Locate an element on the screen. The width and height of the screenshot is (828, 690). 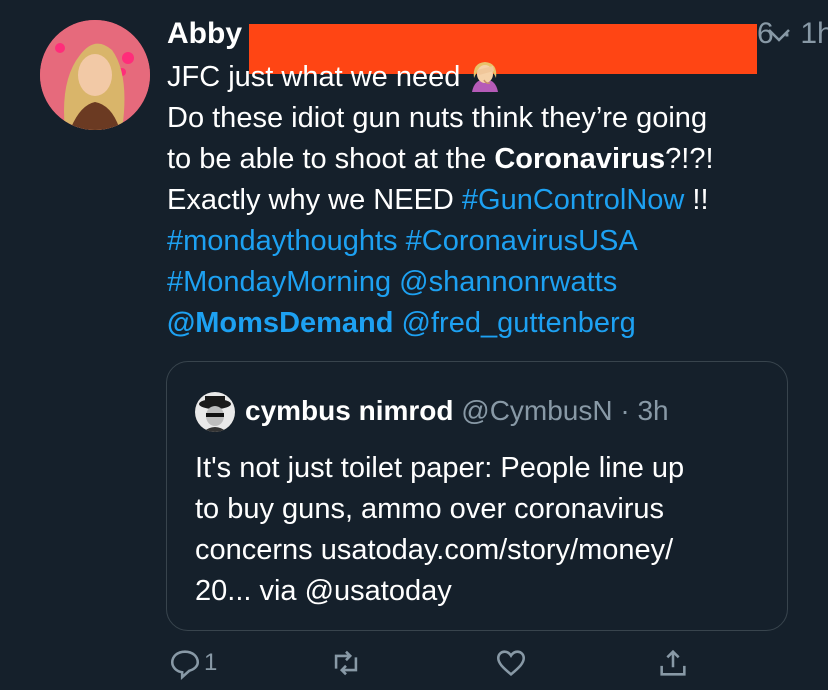
text-segment: !! is located at coordinates (696, 200).